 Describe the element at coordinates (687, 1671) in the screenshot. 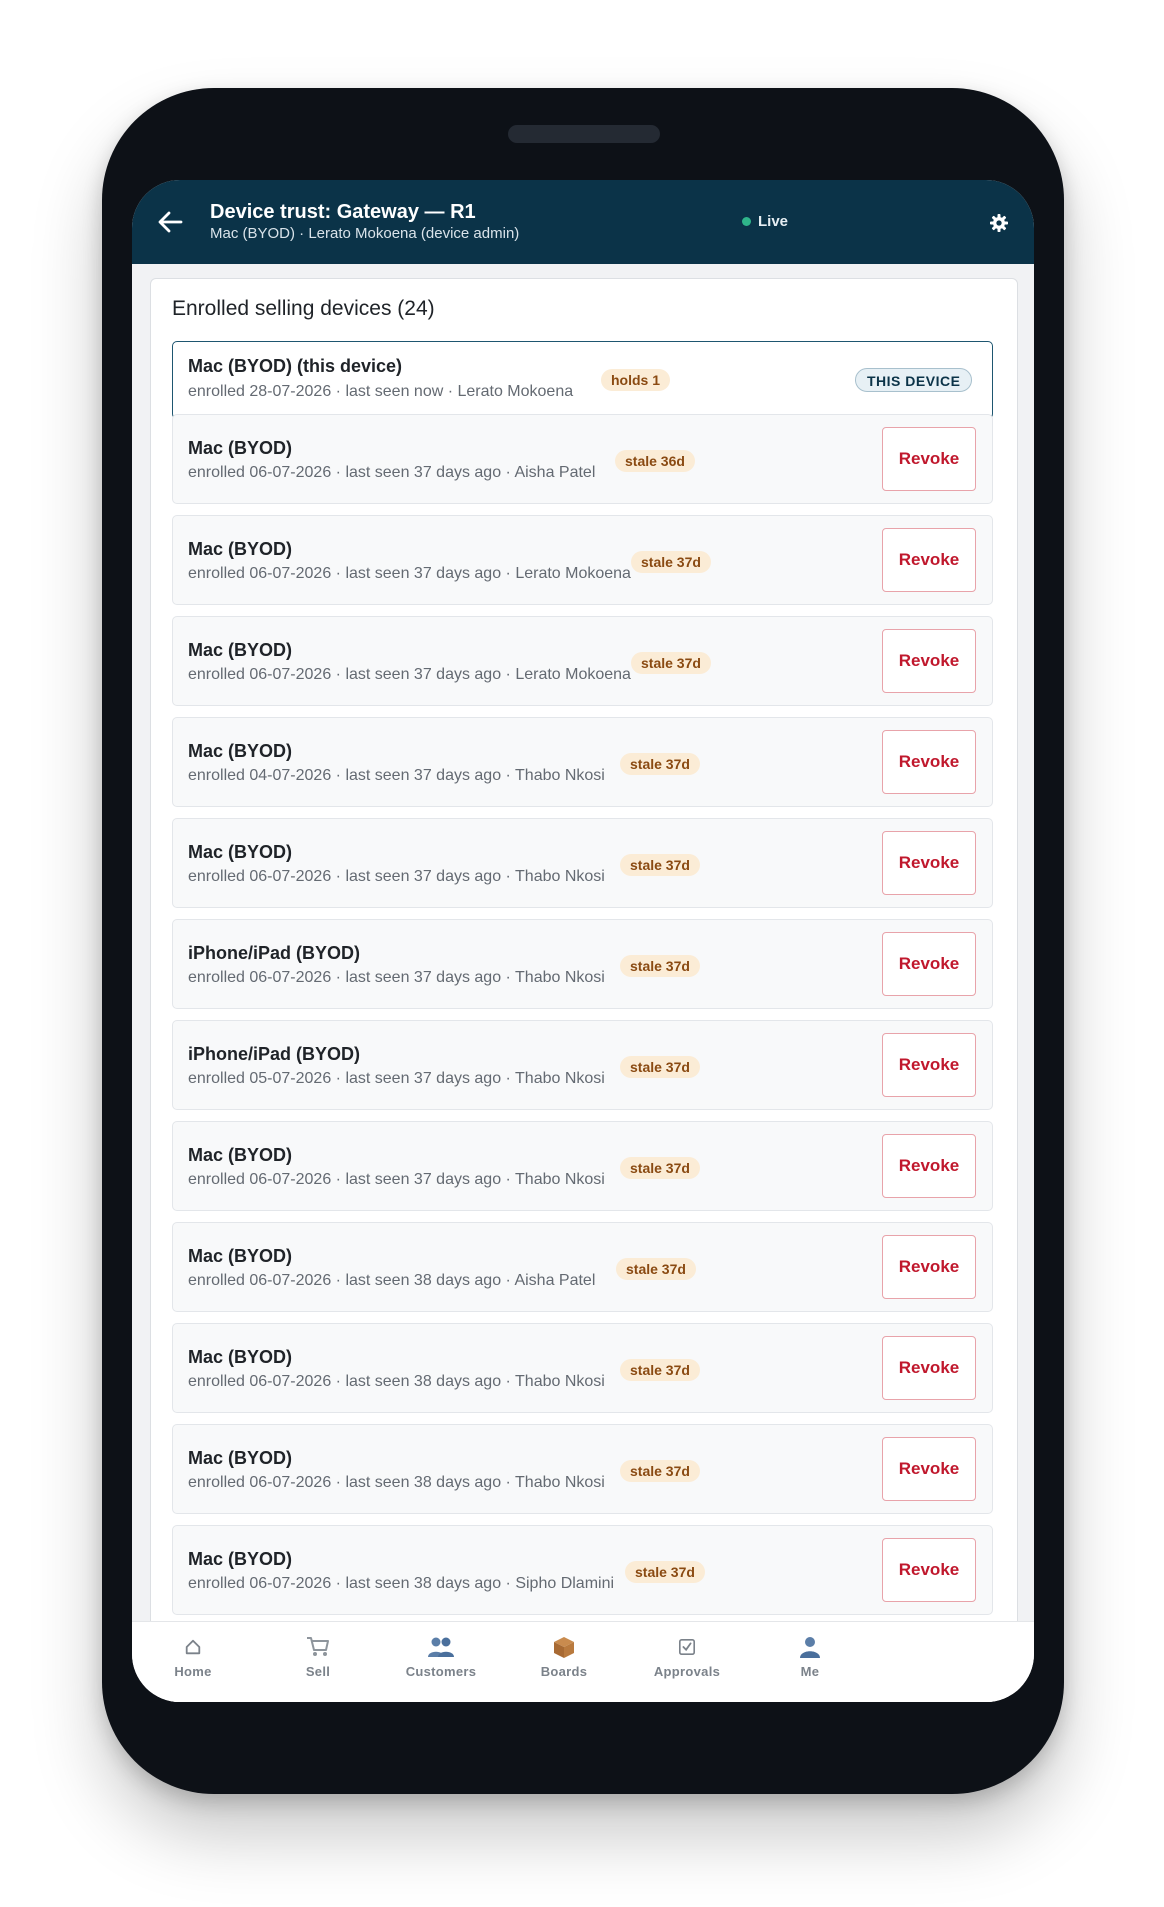

I see `tab-label: Approvals` at that location.